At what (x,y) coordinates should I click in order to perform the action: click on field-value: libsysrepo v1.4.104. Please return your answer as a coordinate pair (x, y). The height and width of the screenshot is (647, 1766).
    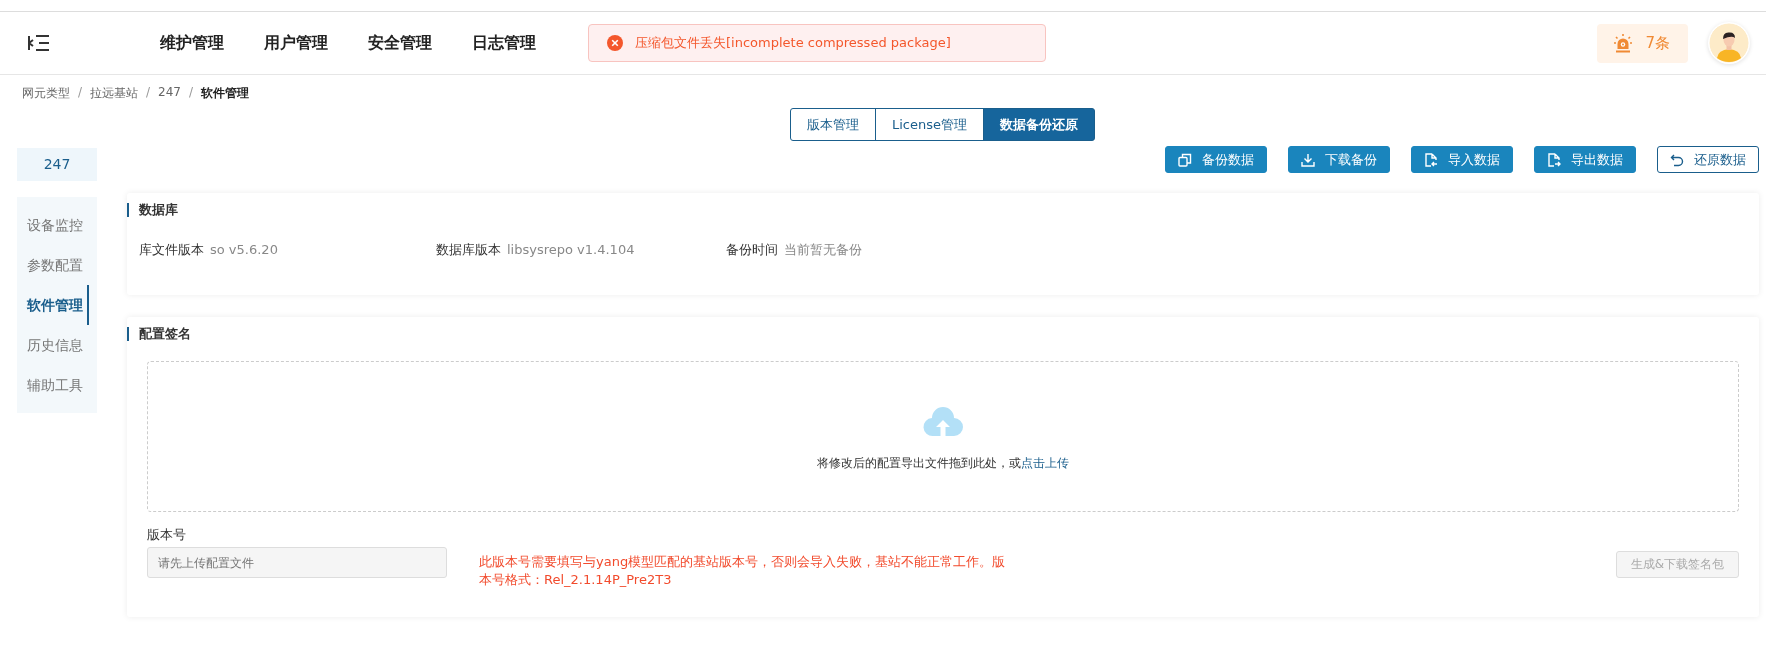
    Looking at the image, I should click on (571, 249).